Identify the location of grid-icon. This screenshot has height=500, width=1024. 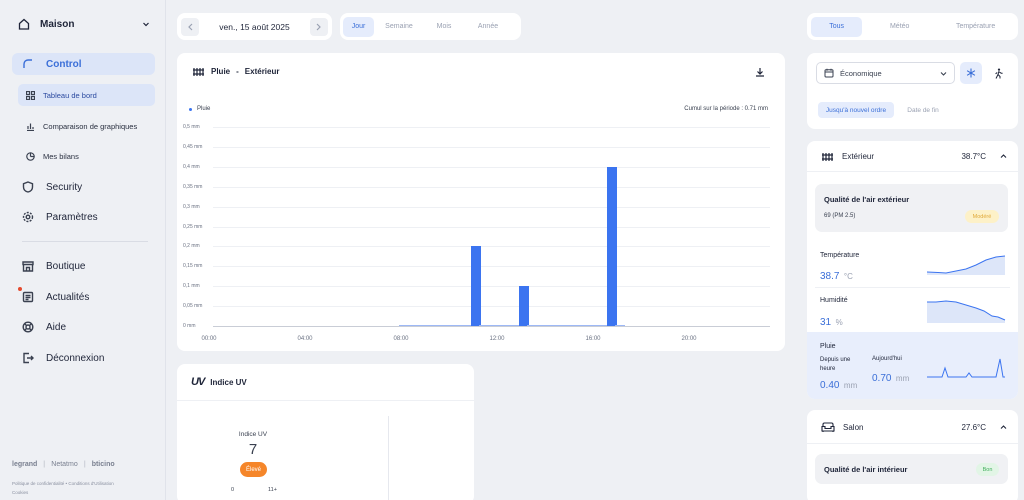
(30, 95).